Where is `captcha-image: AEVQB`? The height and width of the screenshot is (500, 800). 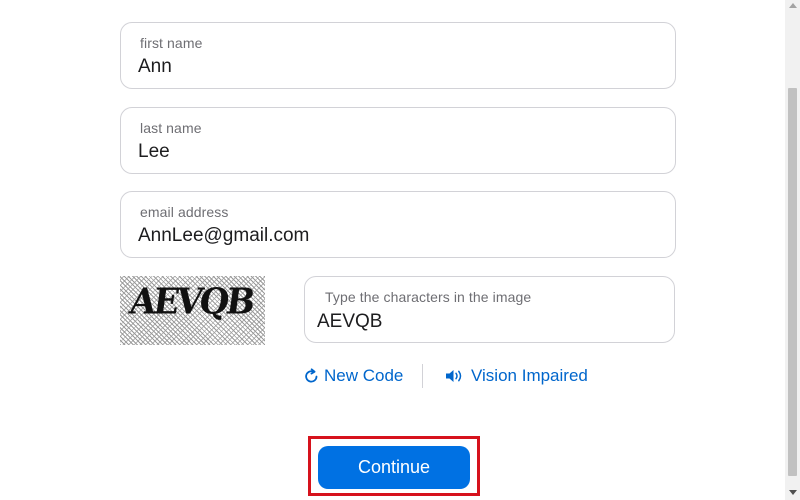 captcha-image: AEVQB is located at coordinates (192, 310).